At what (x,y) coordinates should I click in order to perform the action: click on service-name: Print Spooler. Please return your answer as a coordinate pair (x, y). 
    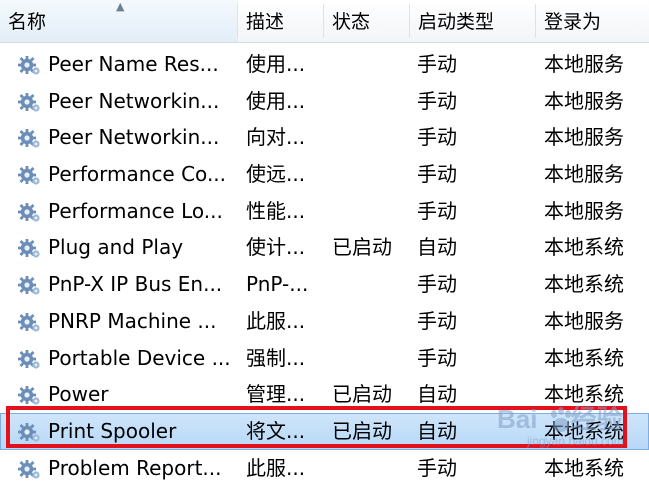
    Looking at the image, I should click on (112, 430).